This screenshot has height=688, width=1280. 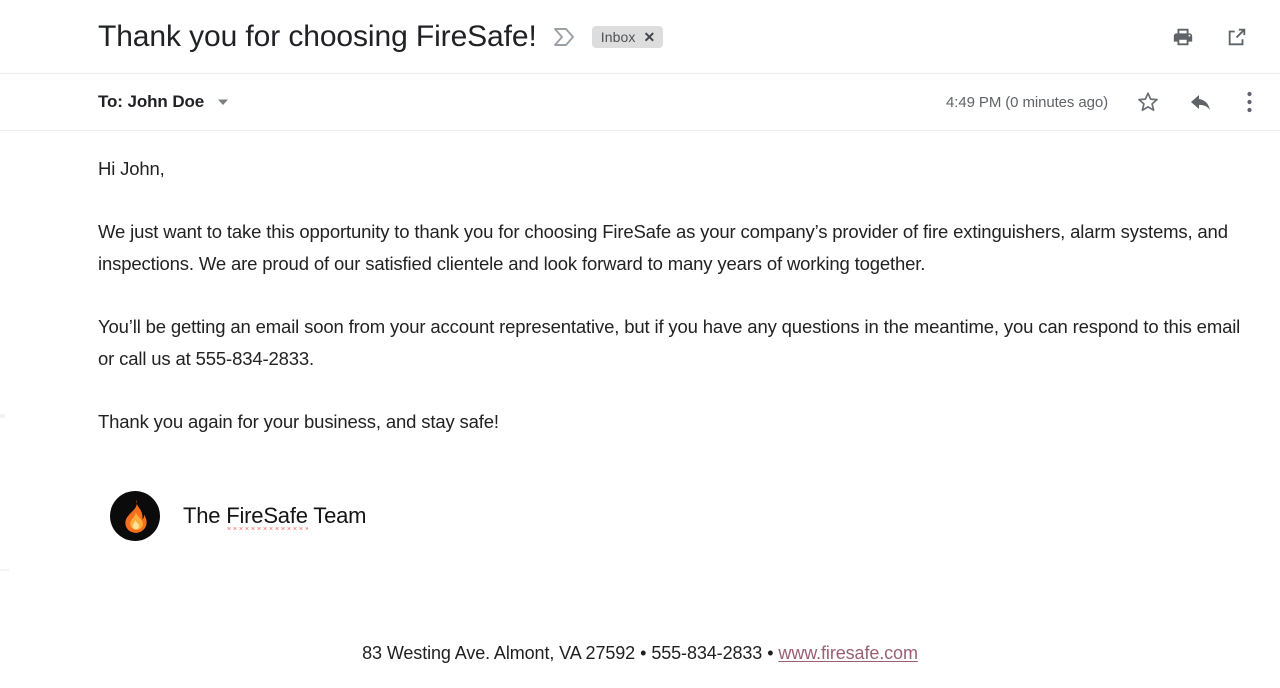 What do you see at coordinates (223, 102) in the screenshot?
I see `chevron-down-icon` at bounding box center [223, 102].